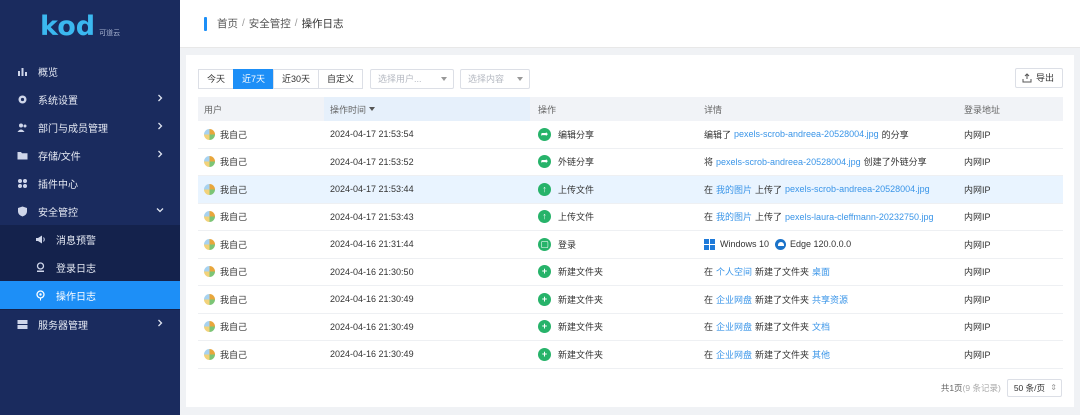  I want to click on edge-browser-icon, so click(781, 244).